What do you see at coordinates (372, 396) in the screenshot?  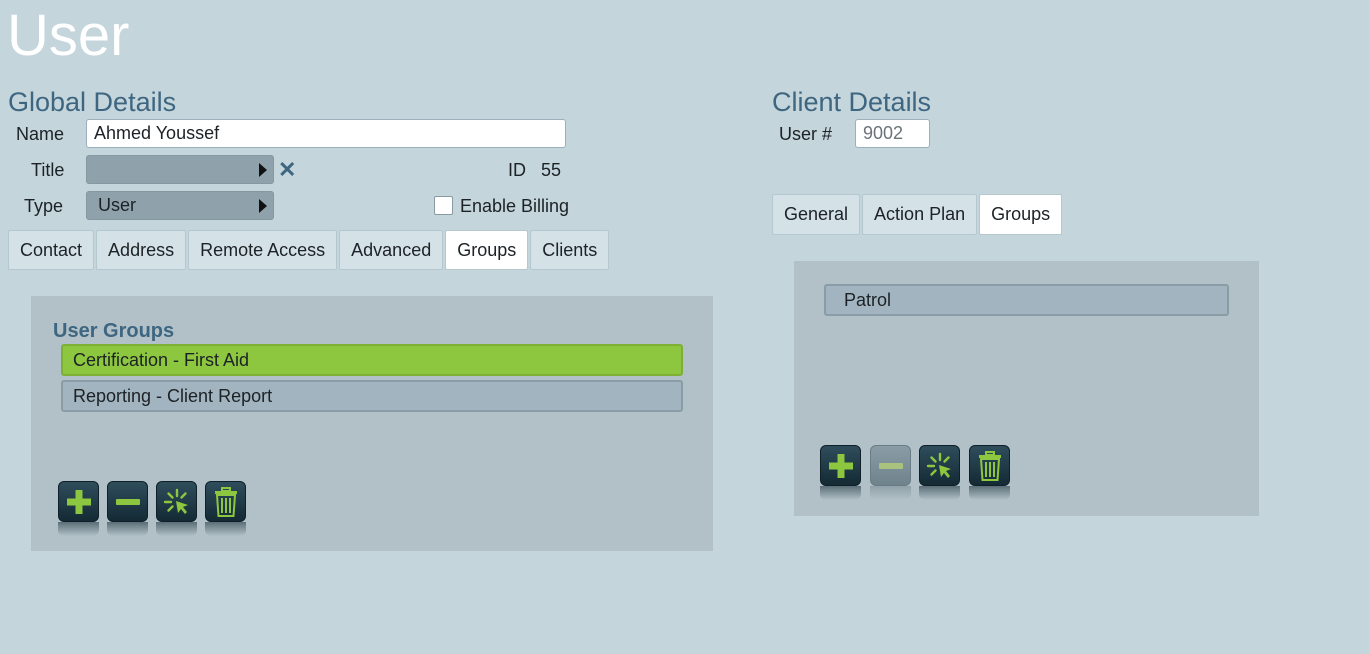 I see `list-item: Reporting - Client Report` at bounding box center [372, 396].